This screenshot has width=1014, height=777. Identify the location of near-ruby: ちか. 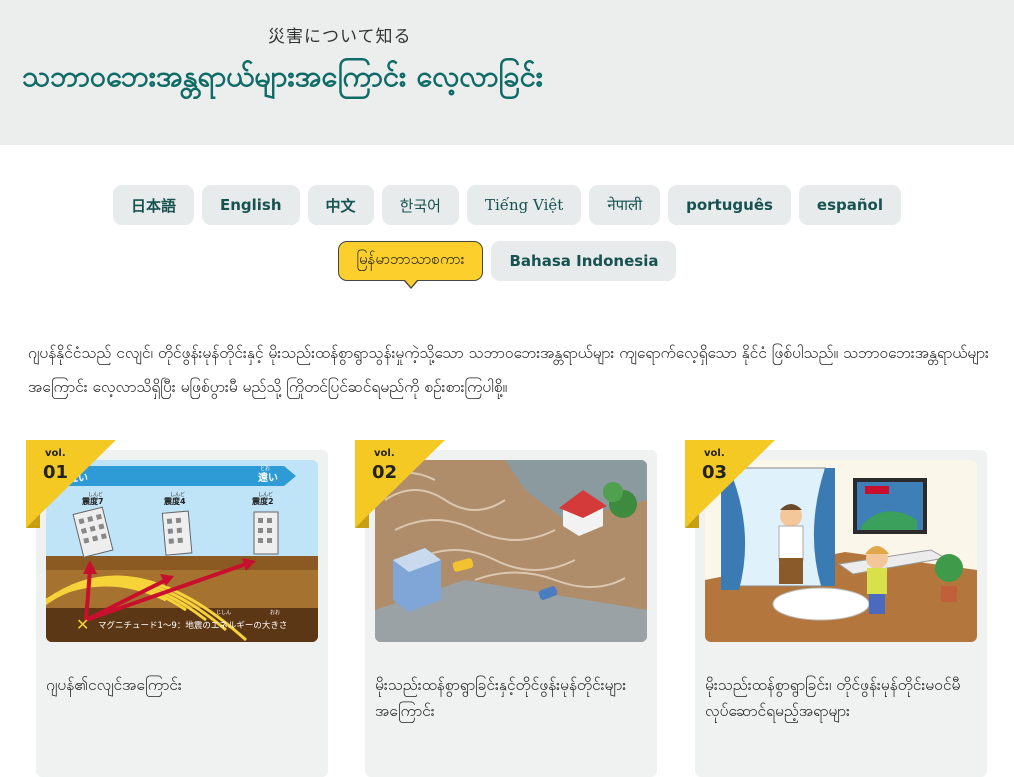
(77, 468).